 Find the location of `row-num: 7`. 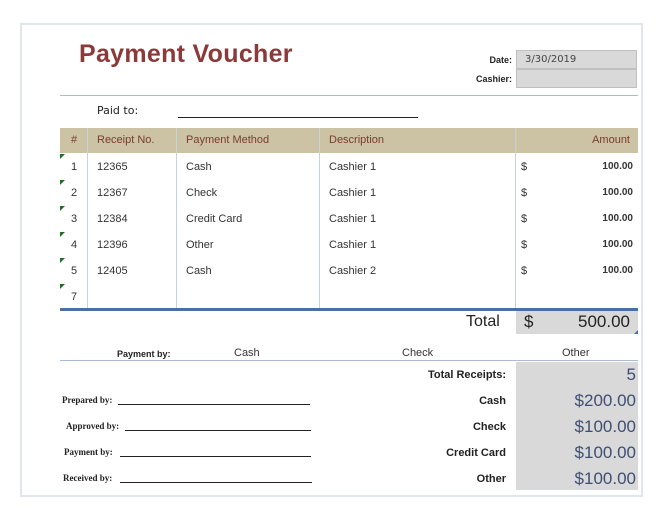

row-num: 7 is located at coordinates (74, 297).